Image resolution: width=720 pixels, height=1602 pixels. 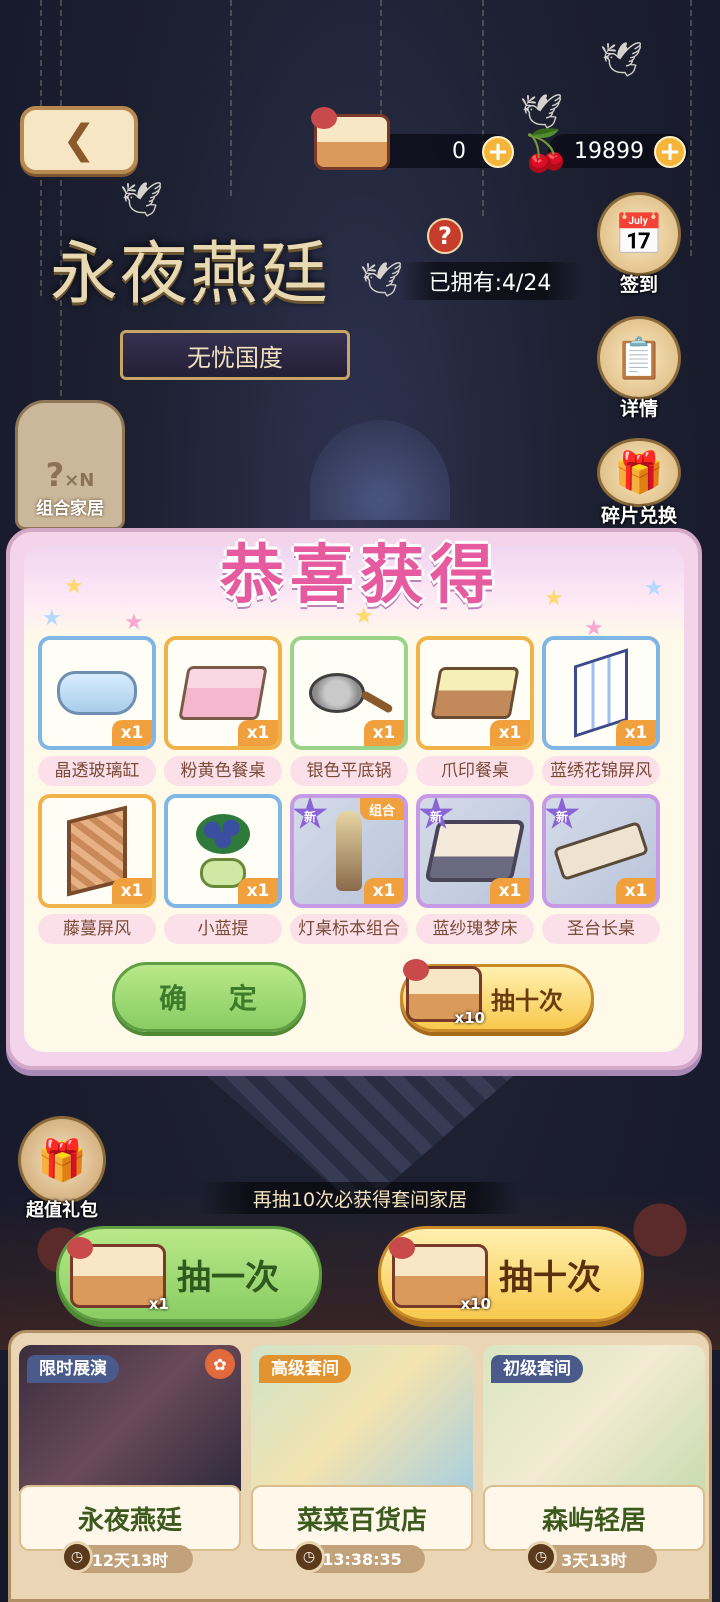 I want to click on reward-item: 新 x1 蓝纱瑰梦床, so click(x=475, y=869).